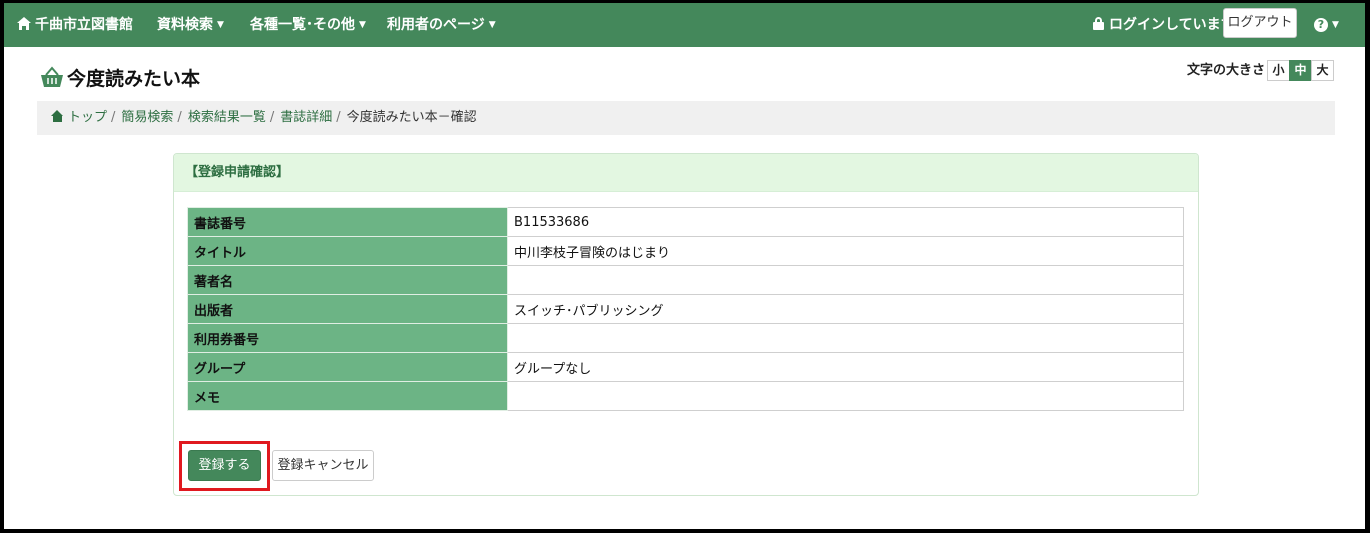 The width and height of the screenshot is (1370, 533). Describe the element at coordinates (686, 173) in the screenshot. I see `panel-heading: 【登録申請確認】` at that location.